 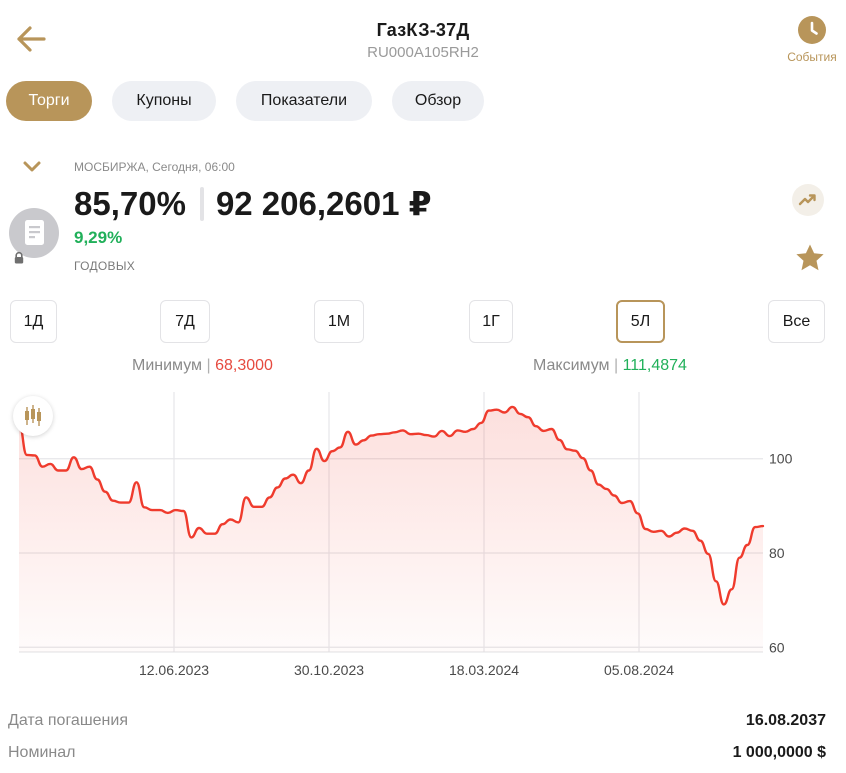 I want to click on x-tick-label-0: 12.06.2023, so click(x=174, y=670).